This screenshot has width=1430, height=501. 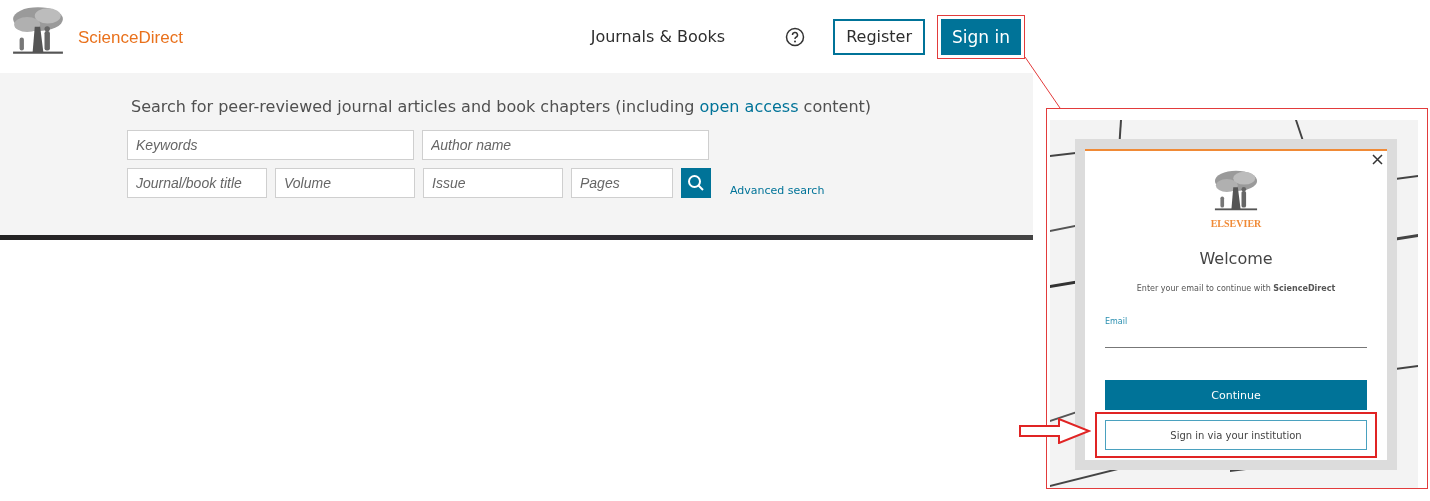 What do you see at coordinates (1236, 258) in the screenshot?
I see `modal-title: Welcome` at bounding box center [1236, 258].